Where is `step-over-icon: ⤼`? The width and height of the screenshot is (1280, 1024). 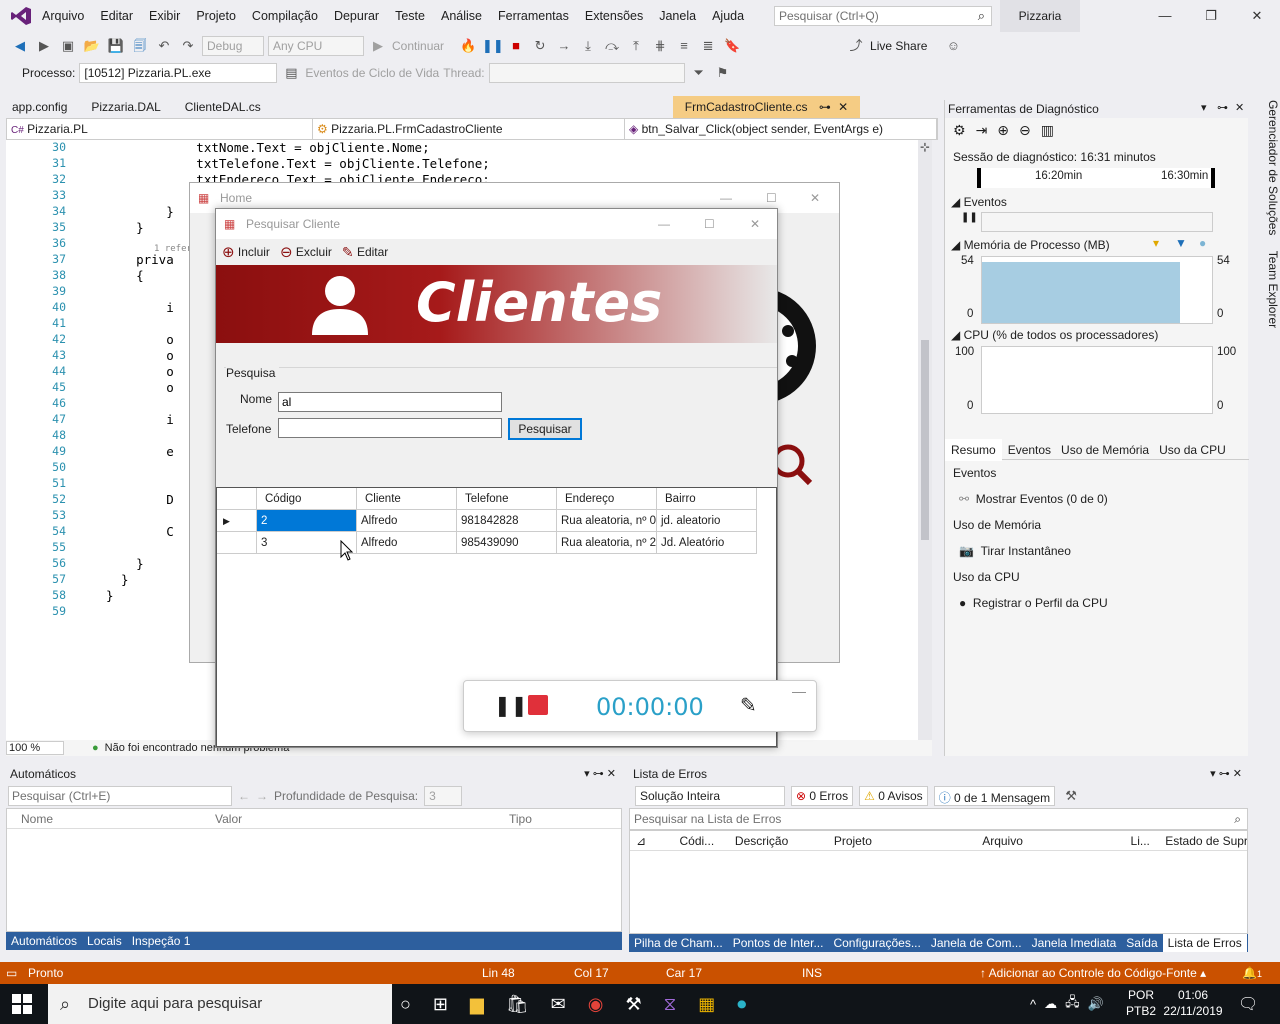 step-over-icon: ⤼ is located at coordinates (612, 46).